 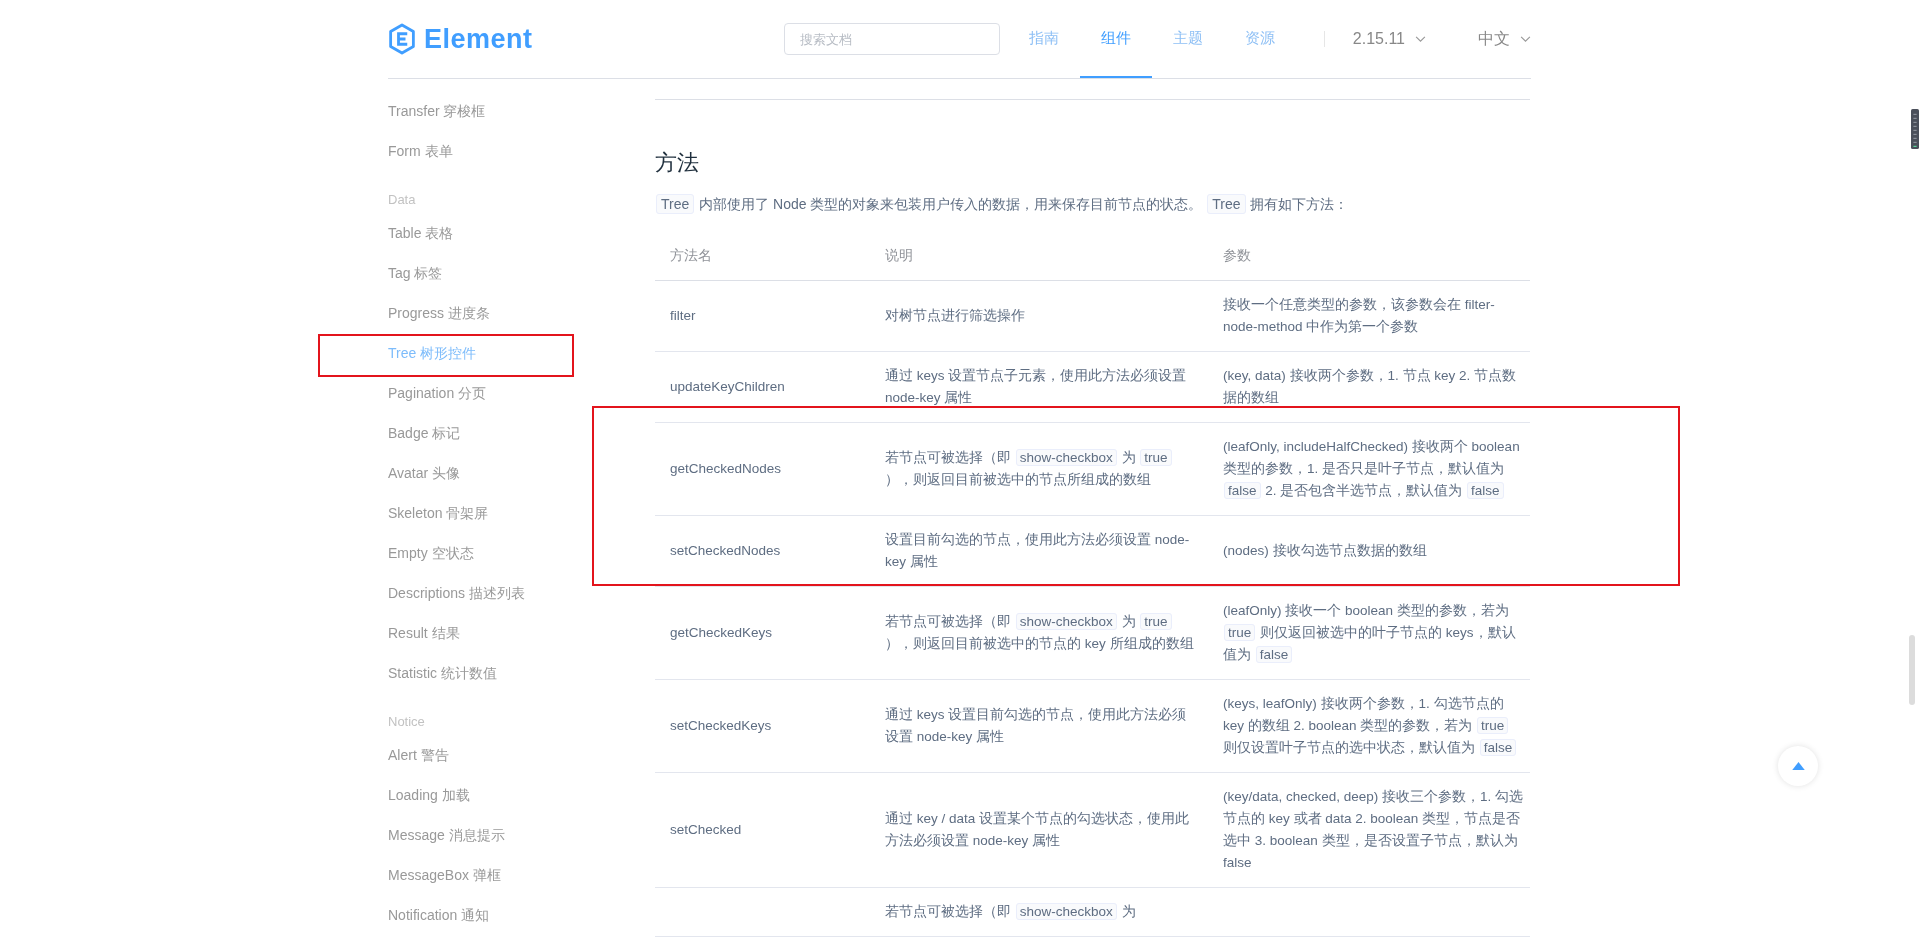 I want to click on table-cell: (keys, leafOnly) 接收两个参数，1. 勾选节点的 key 的数组 2. boolean 类型的参数，若为 true 则仅设置叶子节点的选中状态，默认值为 false, so click(x=1373, y=726).